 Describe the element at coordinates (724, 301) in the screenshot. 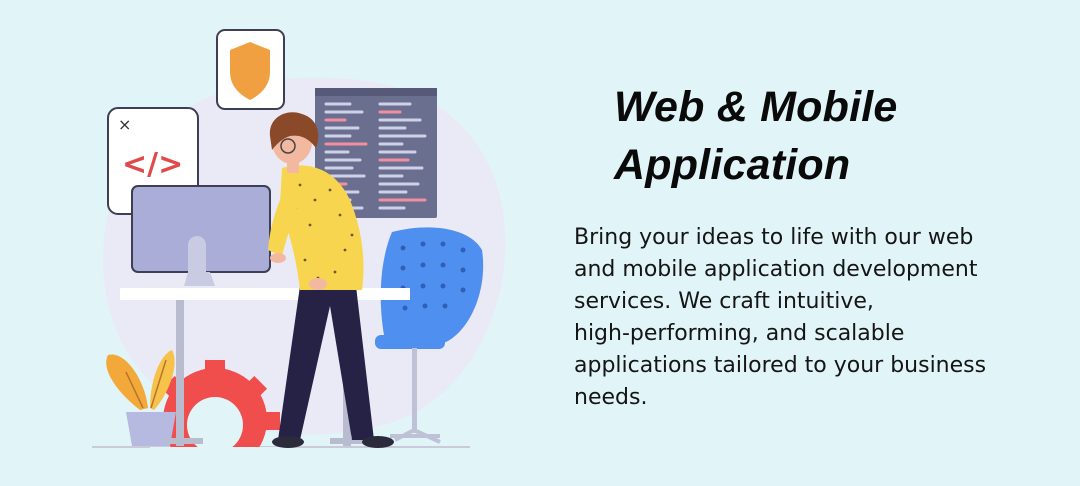

I see `description-line: services. We craft intuitive,` at that location.